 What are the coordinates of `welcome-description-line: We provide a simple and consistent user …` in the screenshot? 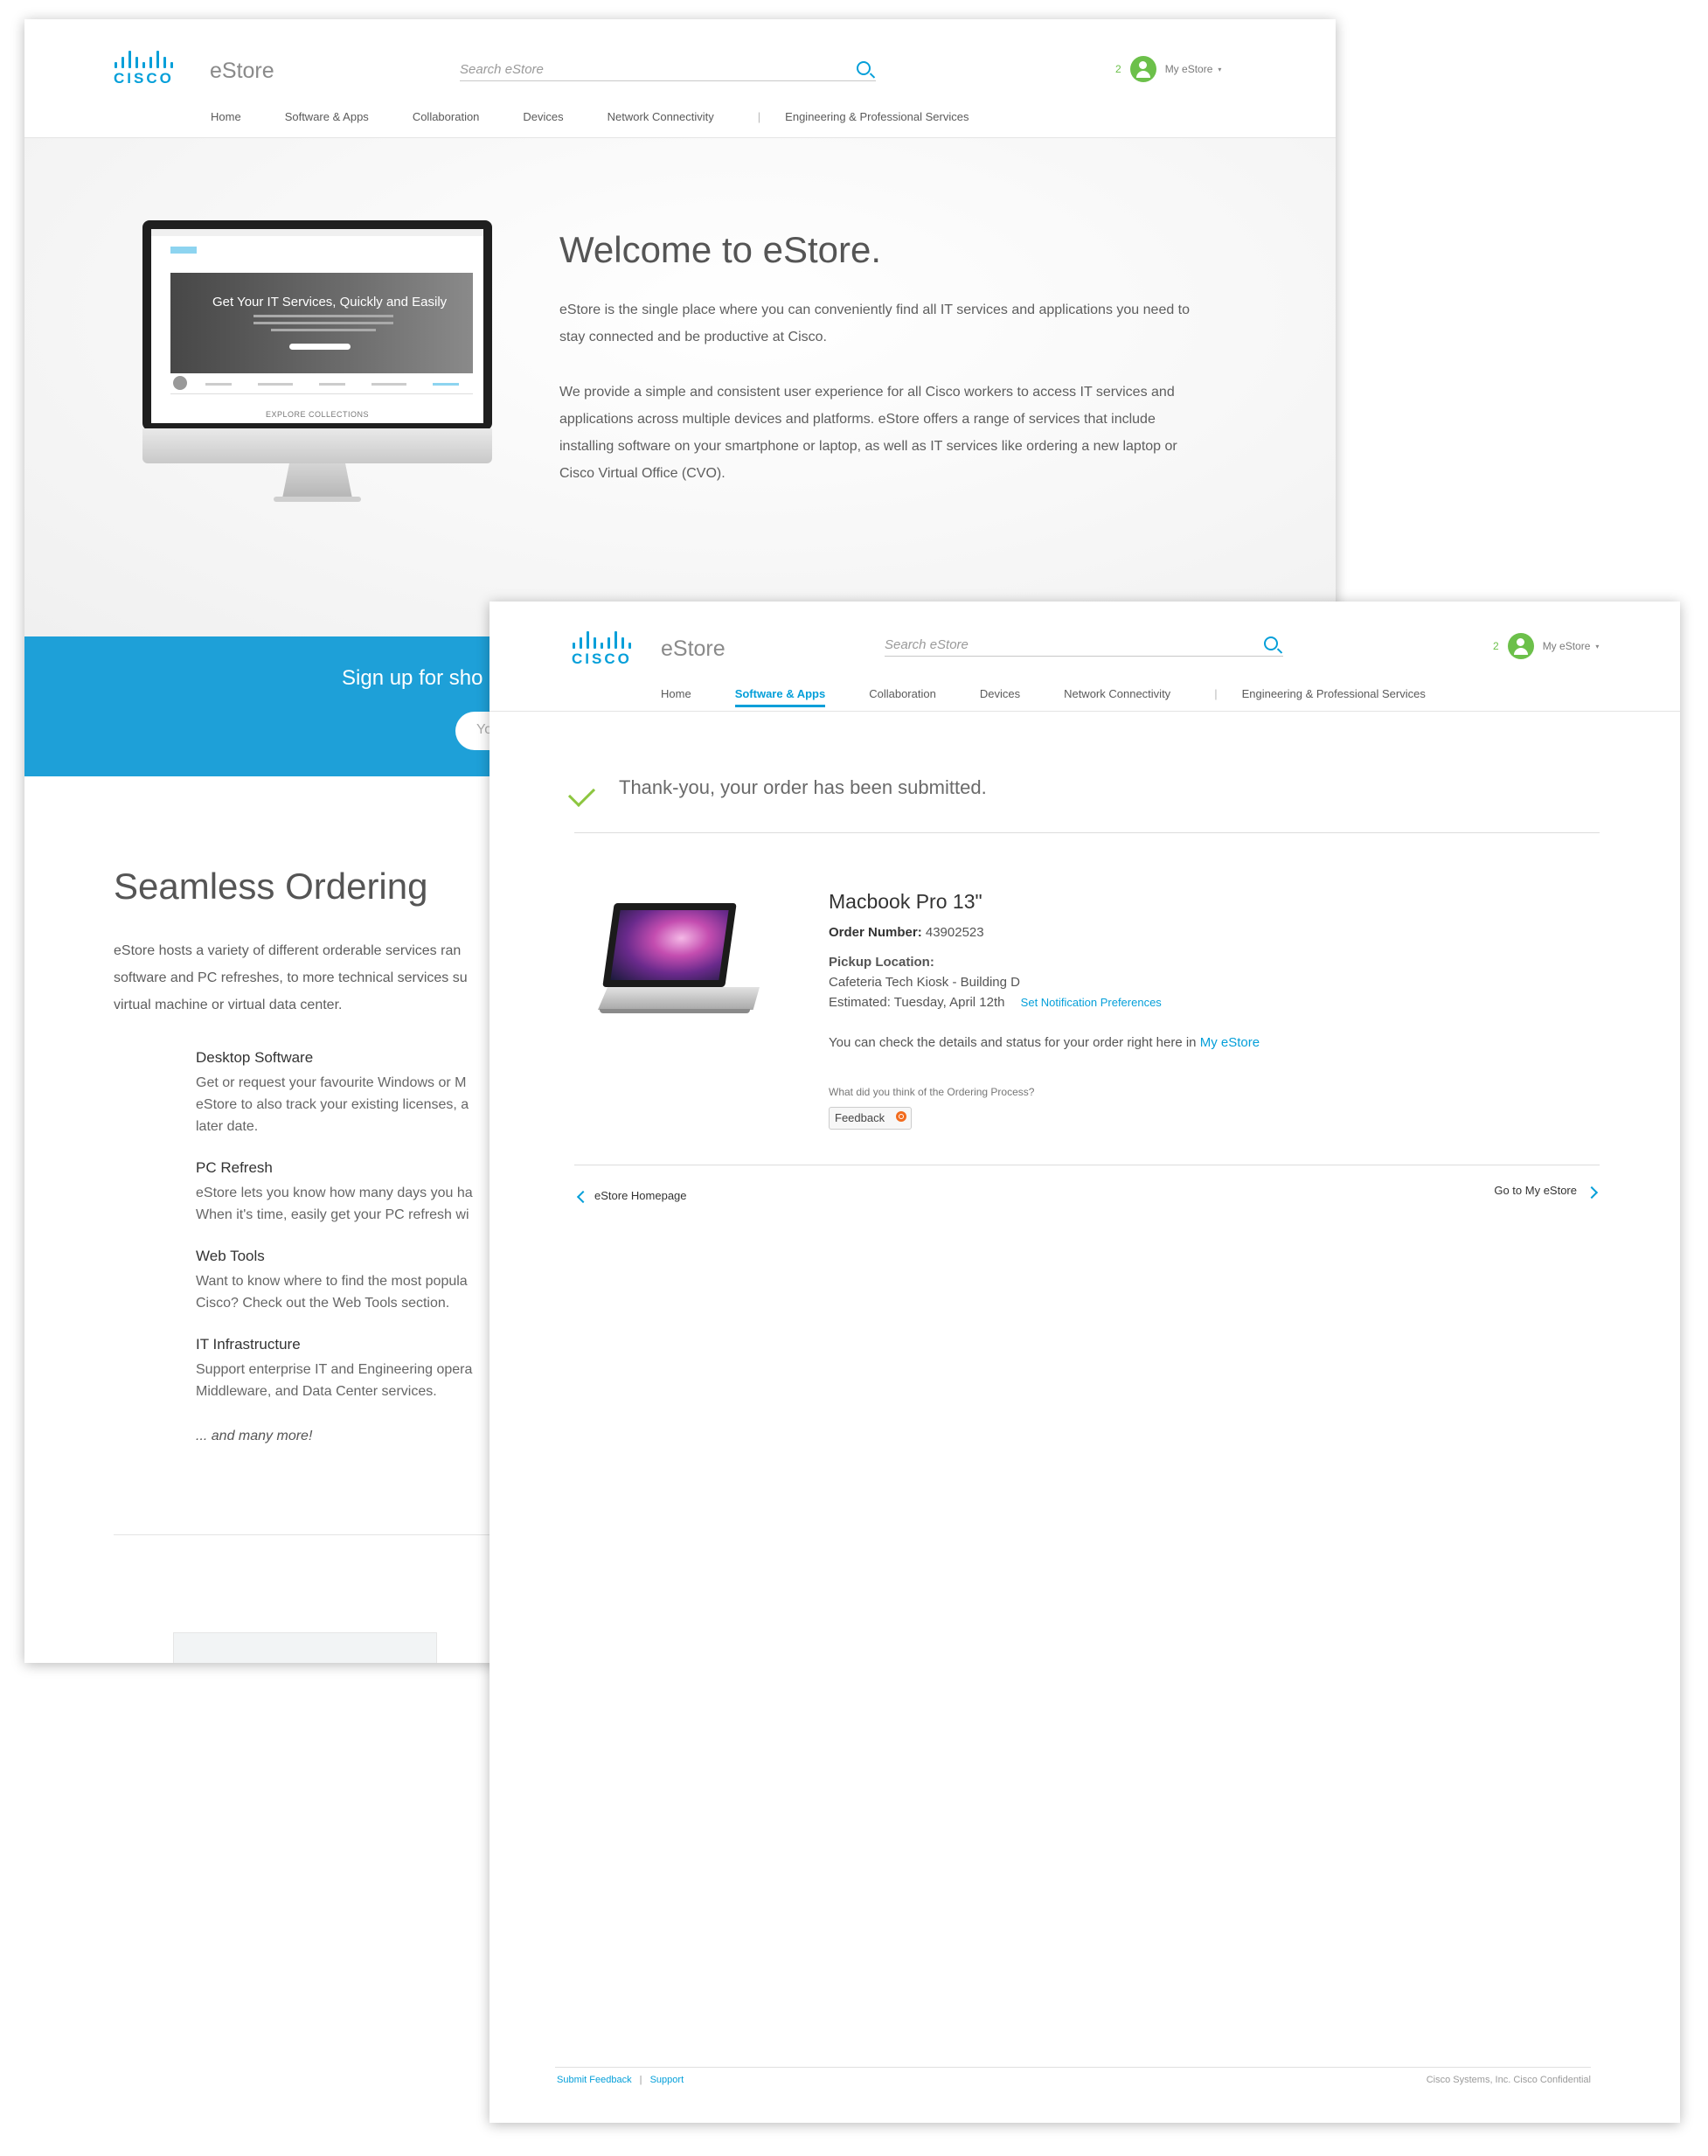 It's located at (867, 392).